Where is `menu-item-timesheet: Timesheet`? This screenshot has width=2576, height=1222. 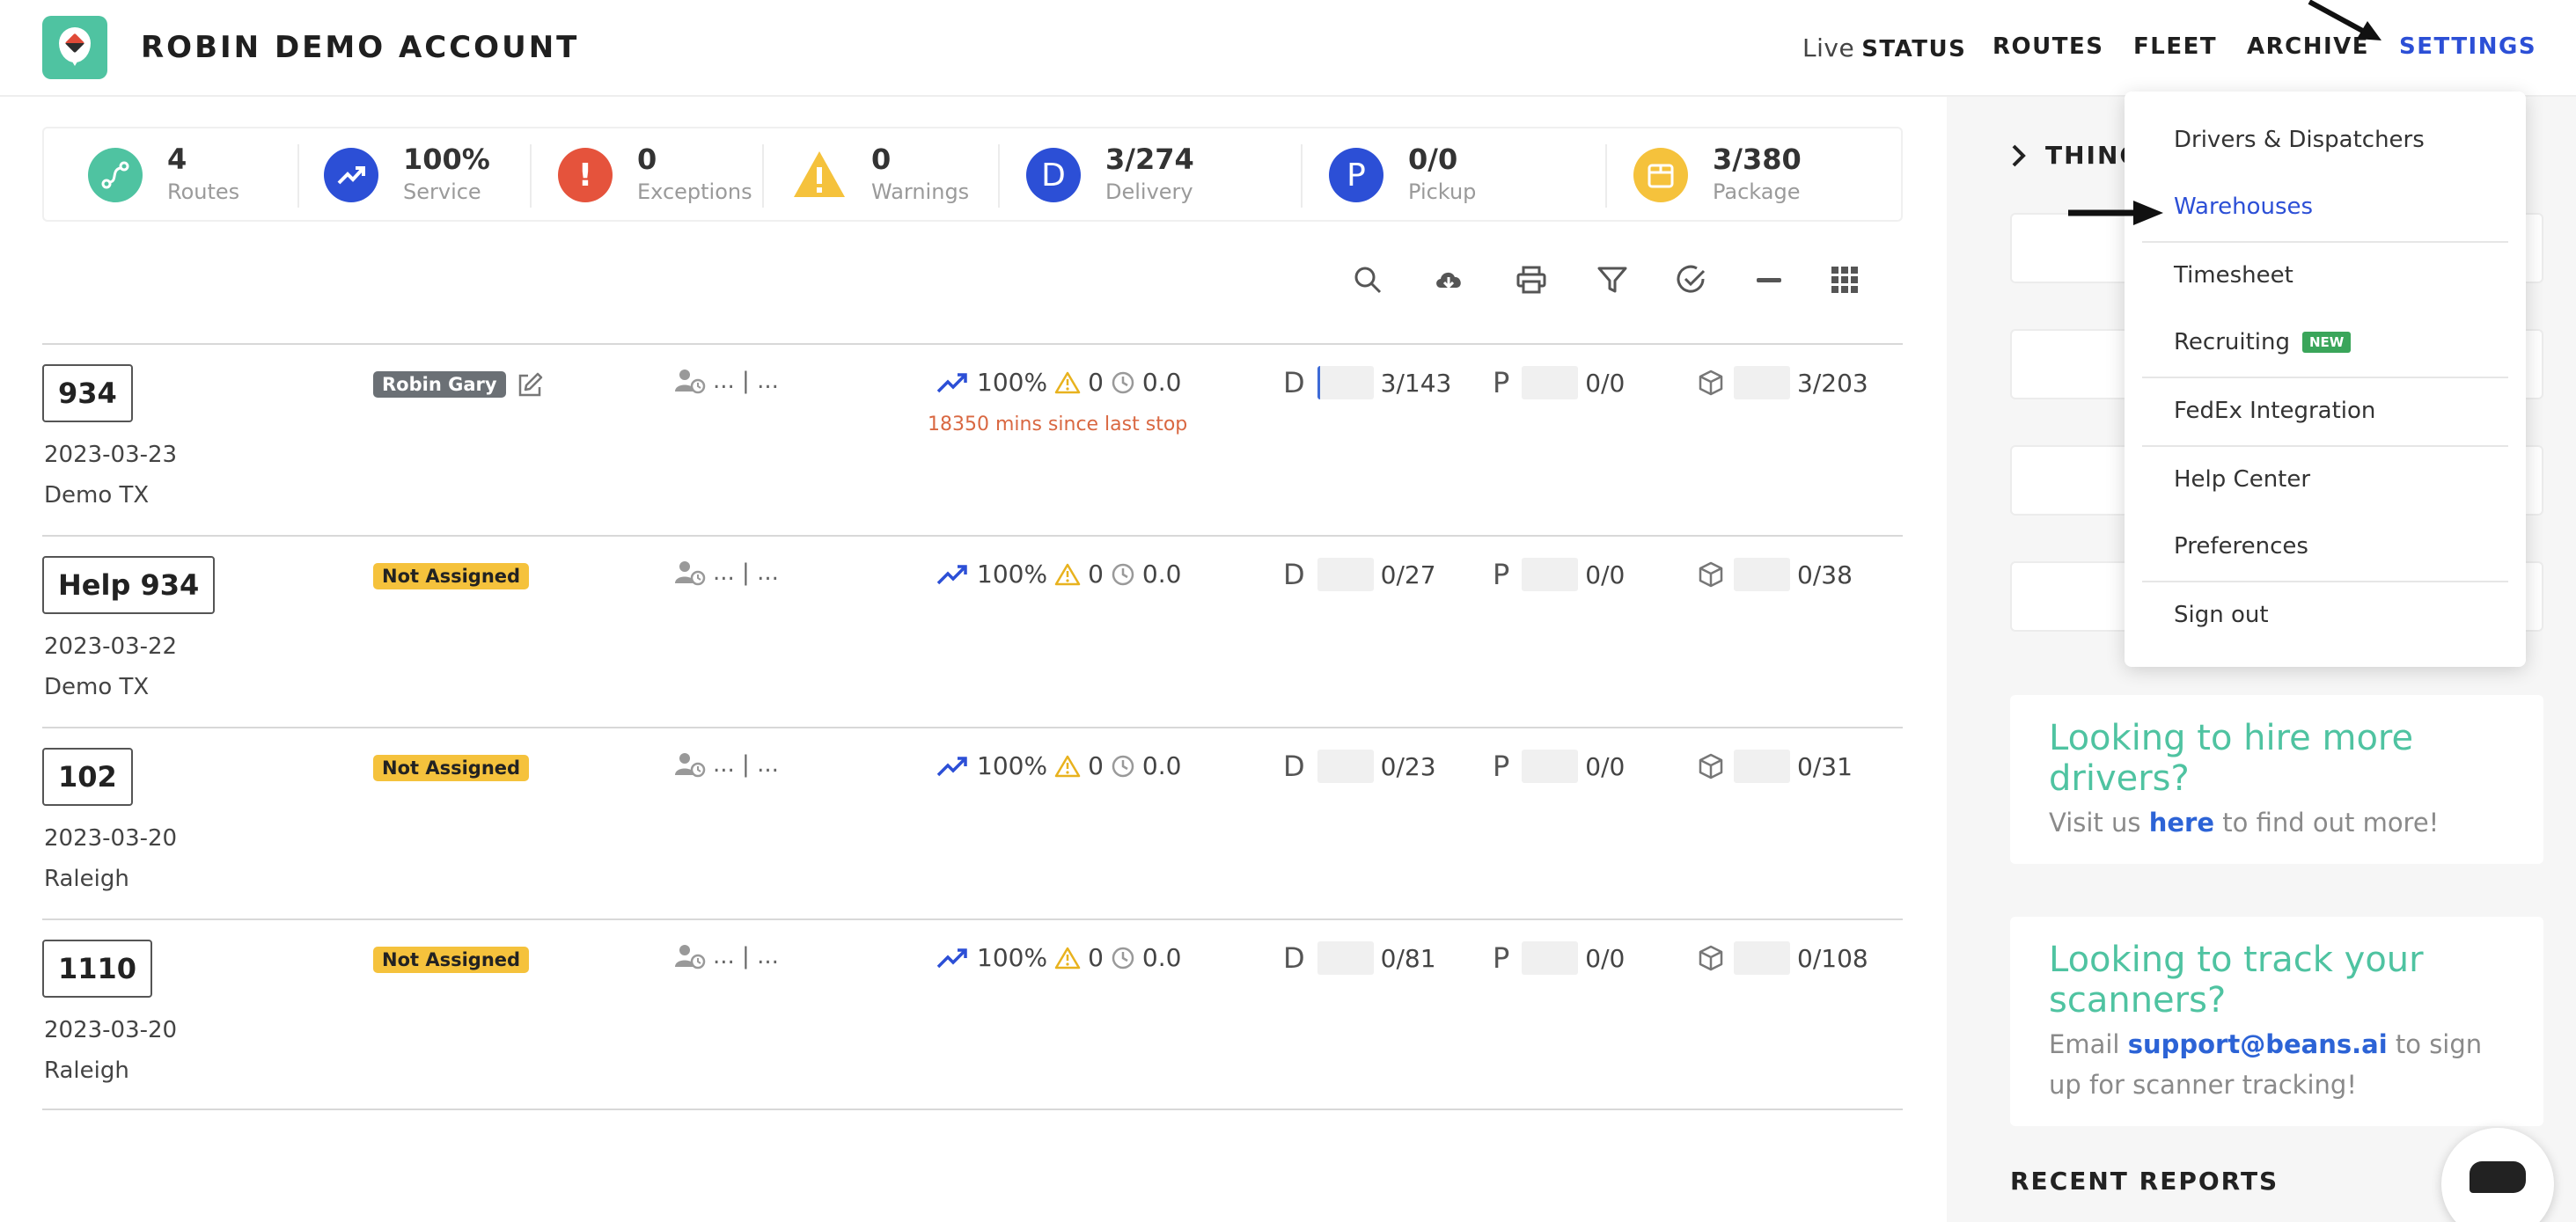 menu-item-timesheet: Timesheet is located at coordinates (2233, 275).